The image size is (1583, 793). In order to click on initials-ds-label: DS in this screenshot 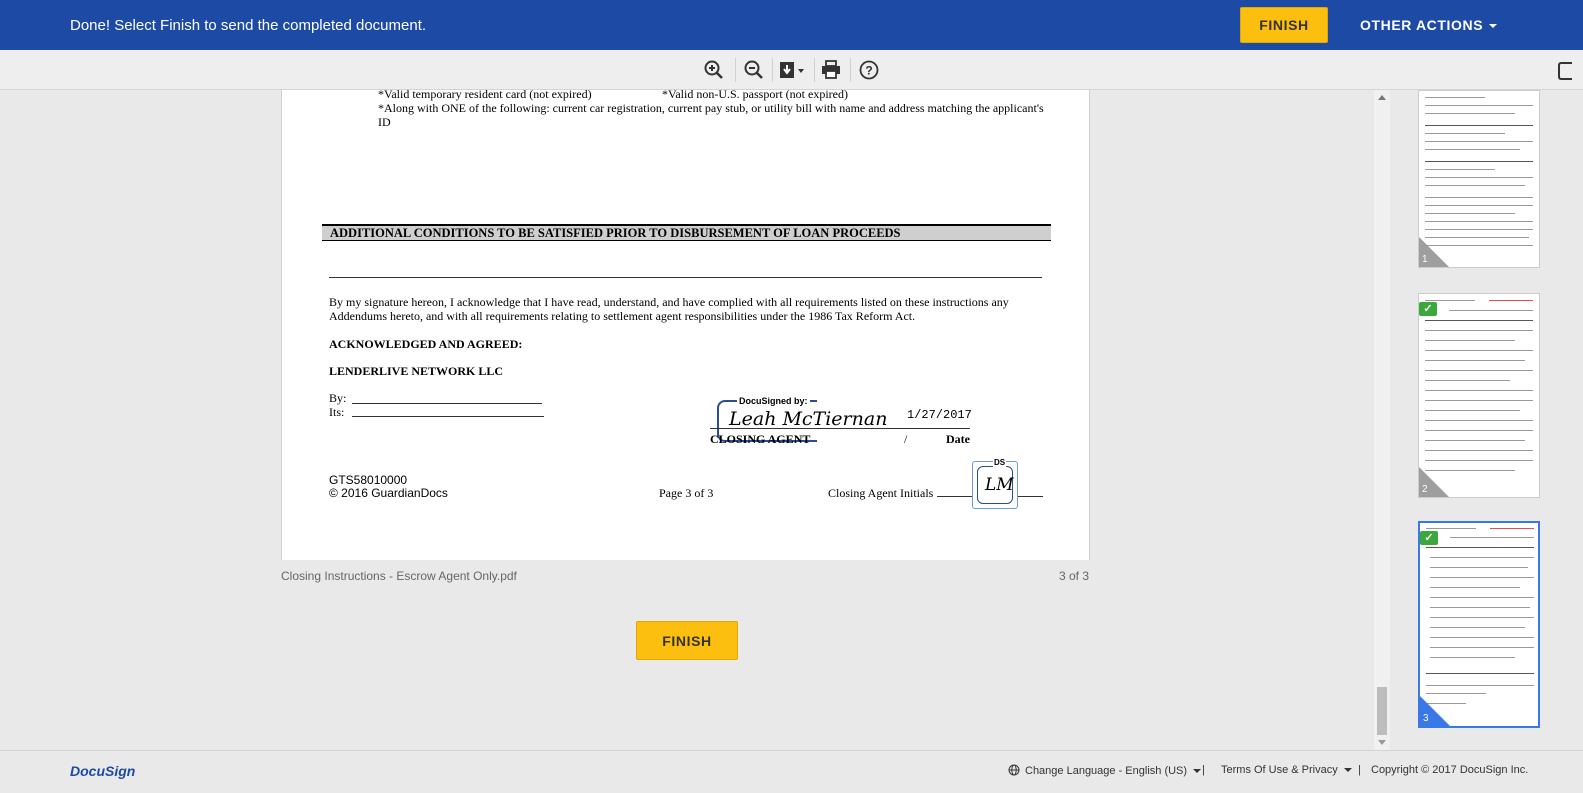, I will do `click(1000, 462)`.